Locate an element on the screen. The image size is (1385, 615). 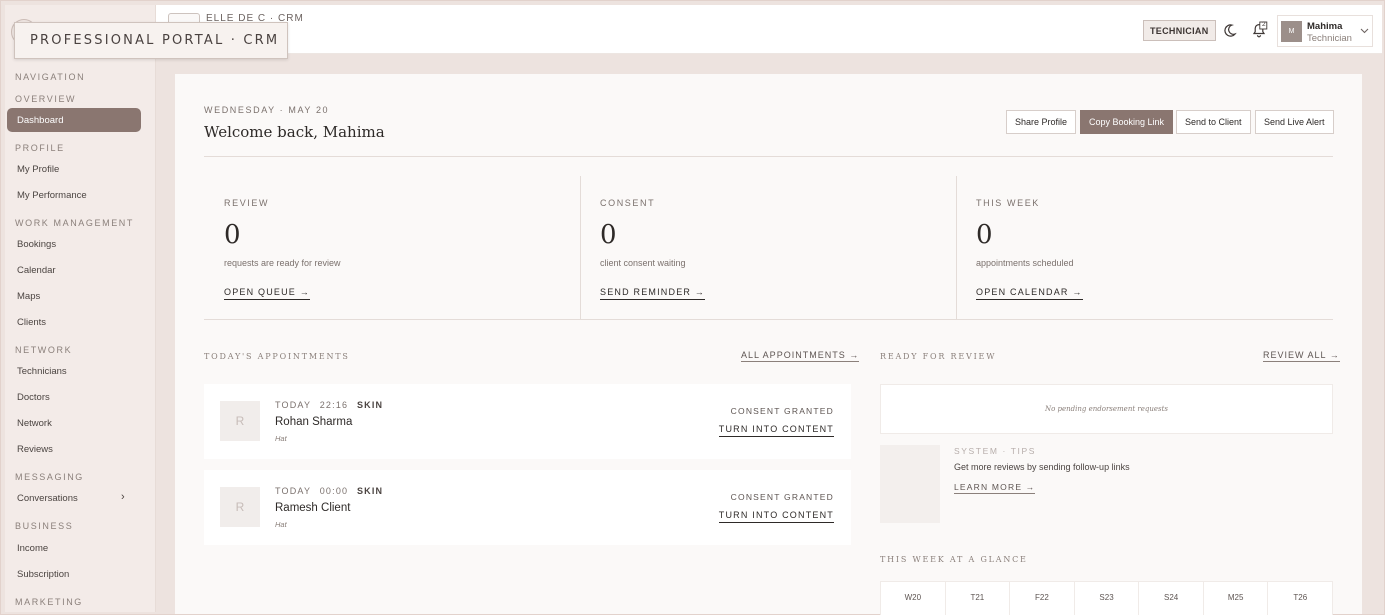
week-day-cell: S24 is located at coordinates (1171, 598).